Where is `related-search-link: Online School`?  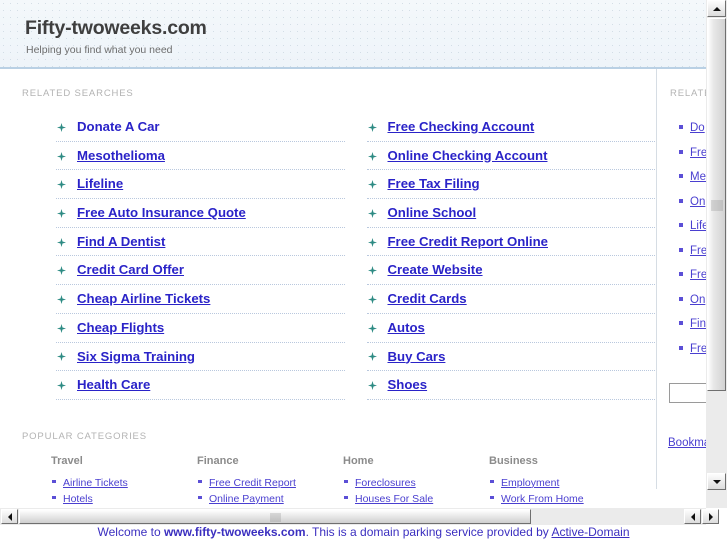
related-search-link: Online School is located at coordinates (432, 212).